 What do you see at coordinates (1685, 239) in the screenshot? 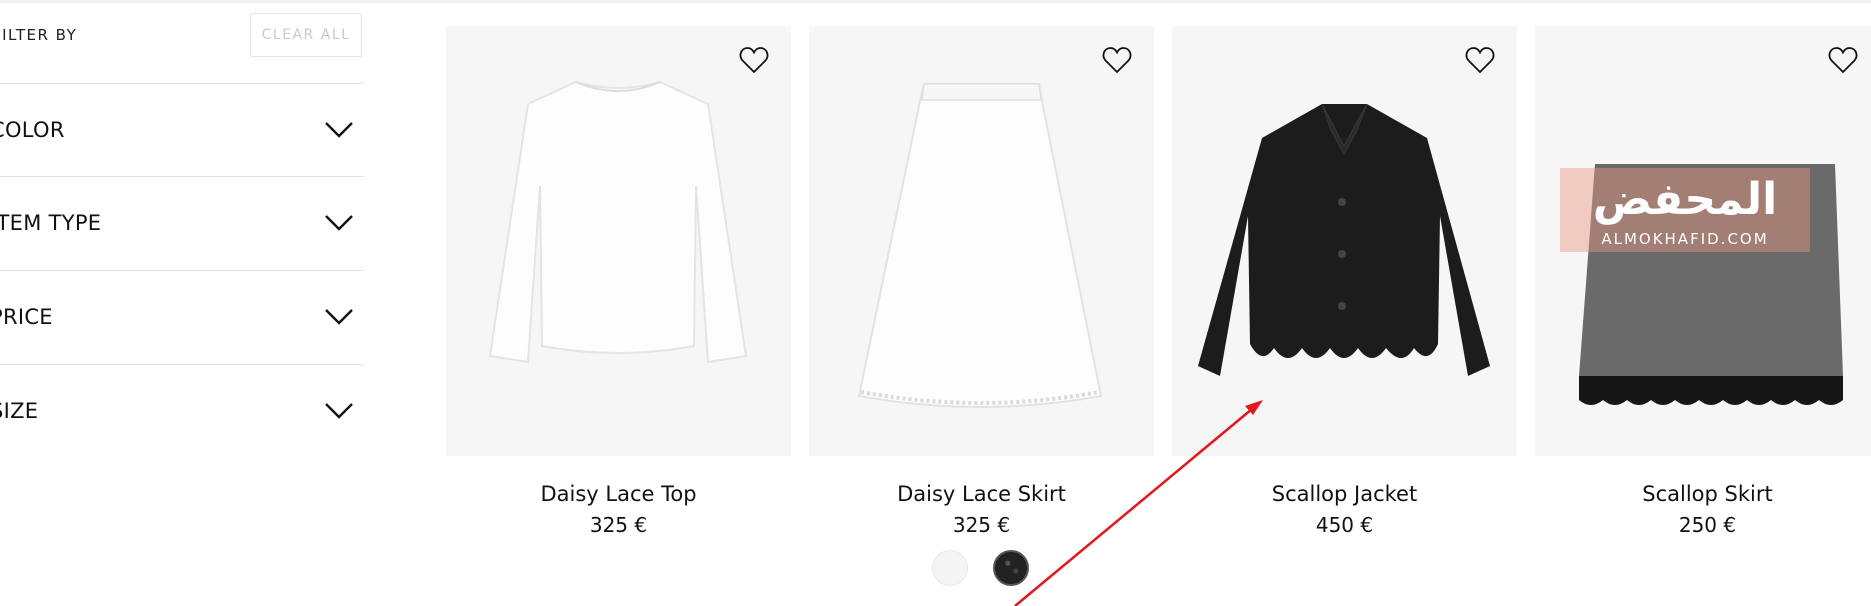
I see `watermark-subtext: ALMOKHAFID.COM` at bounding box center [1685, 239].